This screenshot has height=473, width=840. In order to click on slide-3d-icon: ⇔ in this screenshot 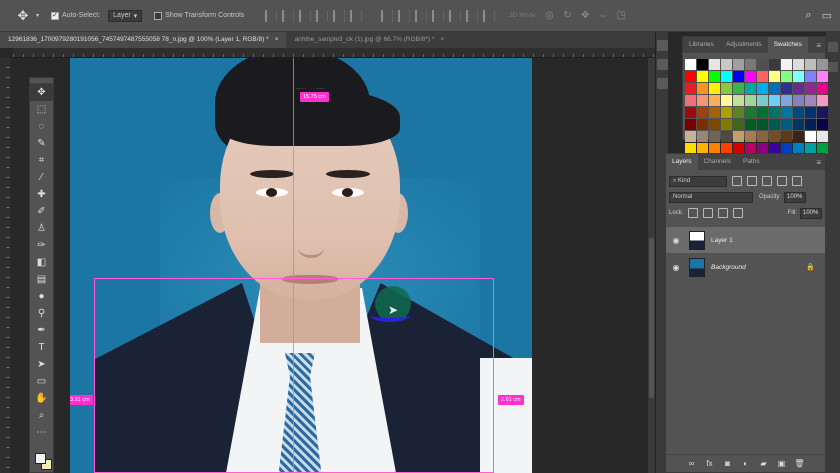, I will do `click(603, 16)`.